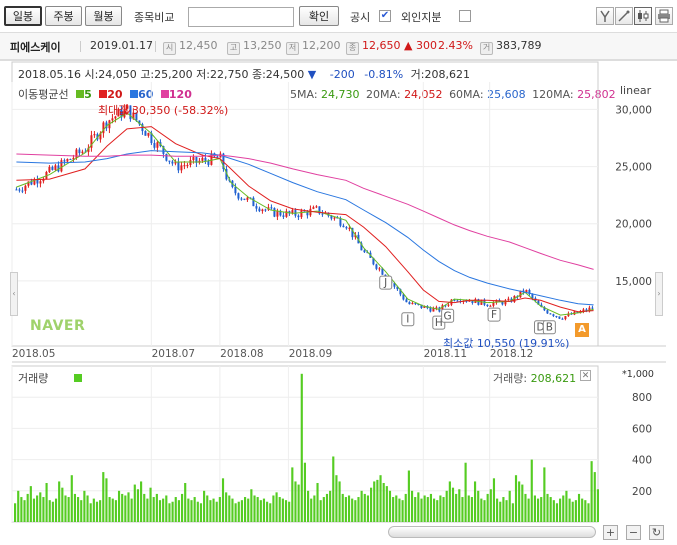 This screenshot has height=545, width=677. Describe the element at coordinates (659, 294) in the screenshot. I see `scroll-right-icon: ›` at that location.